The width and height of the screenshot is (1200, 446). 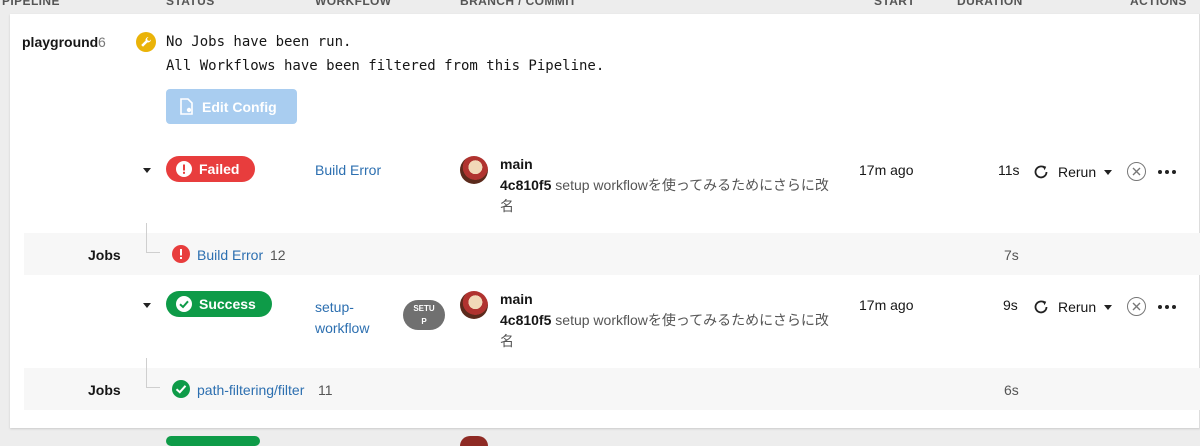 I want to click on edit-config-label: Edit Config, so click(x=239, y=106).